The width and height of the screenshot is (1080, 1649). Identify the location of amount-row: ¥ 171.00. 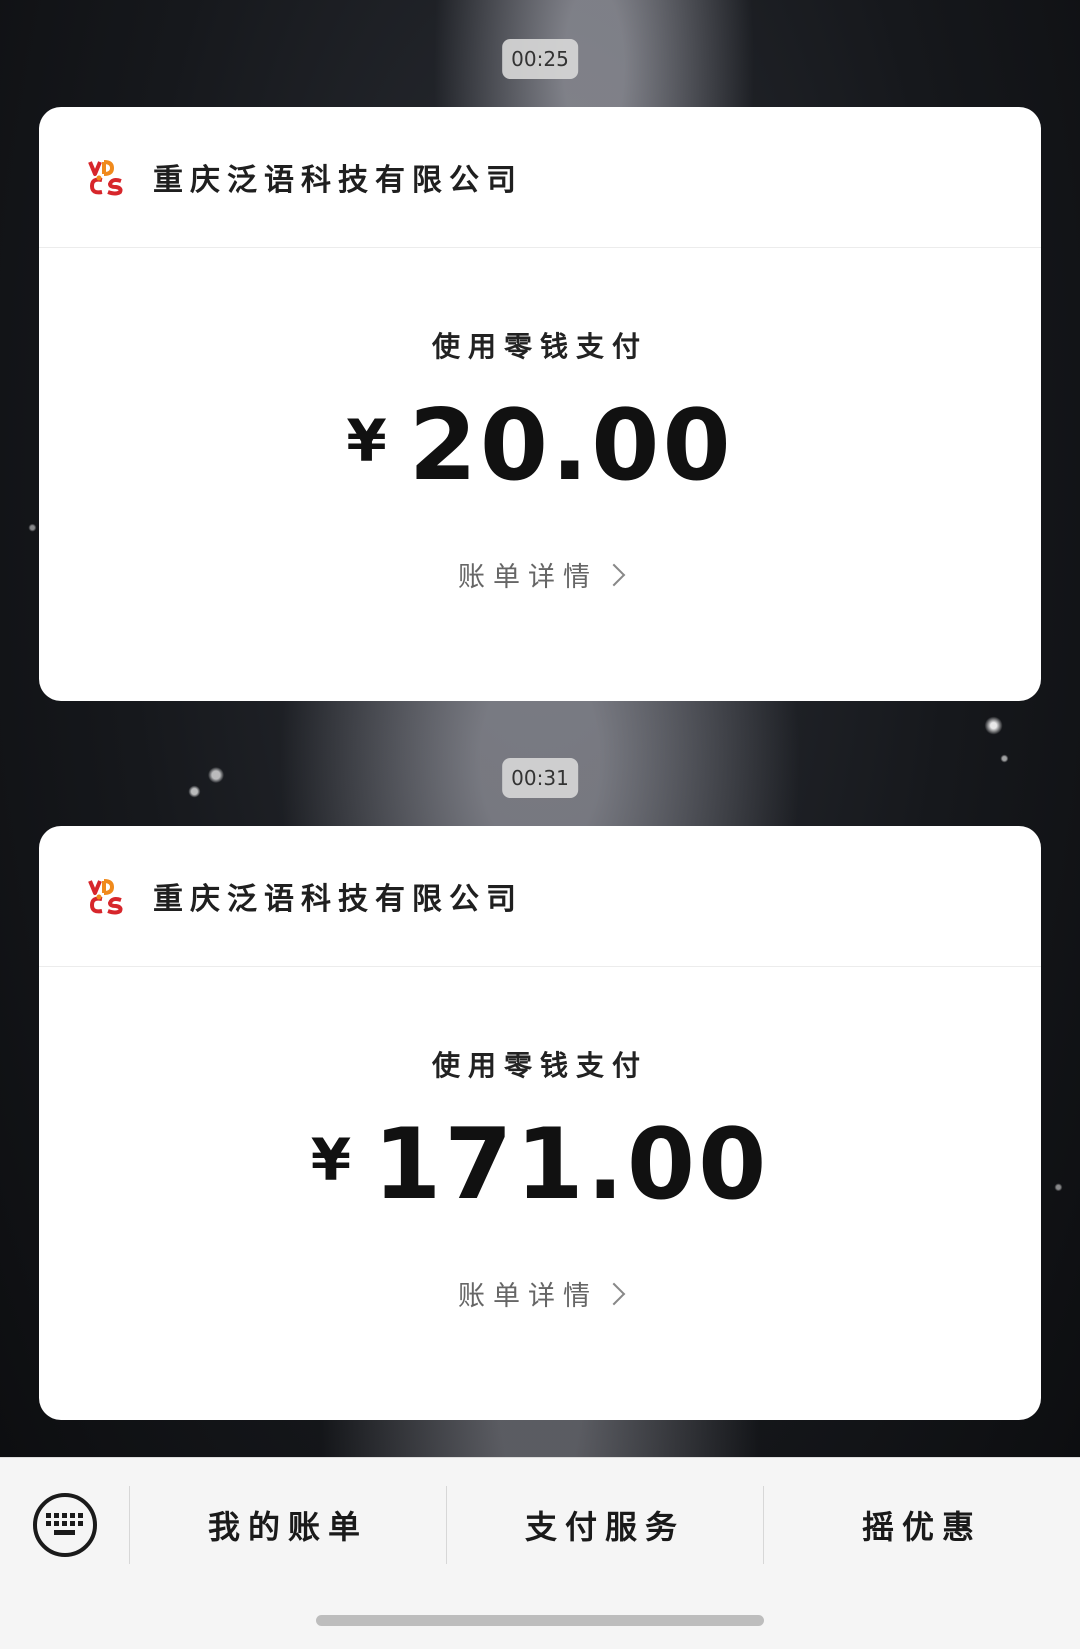
(540, 1165).